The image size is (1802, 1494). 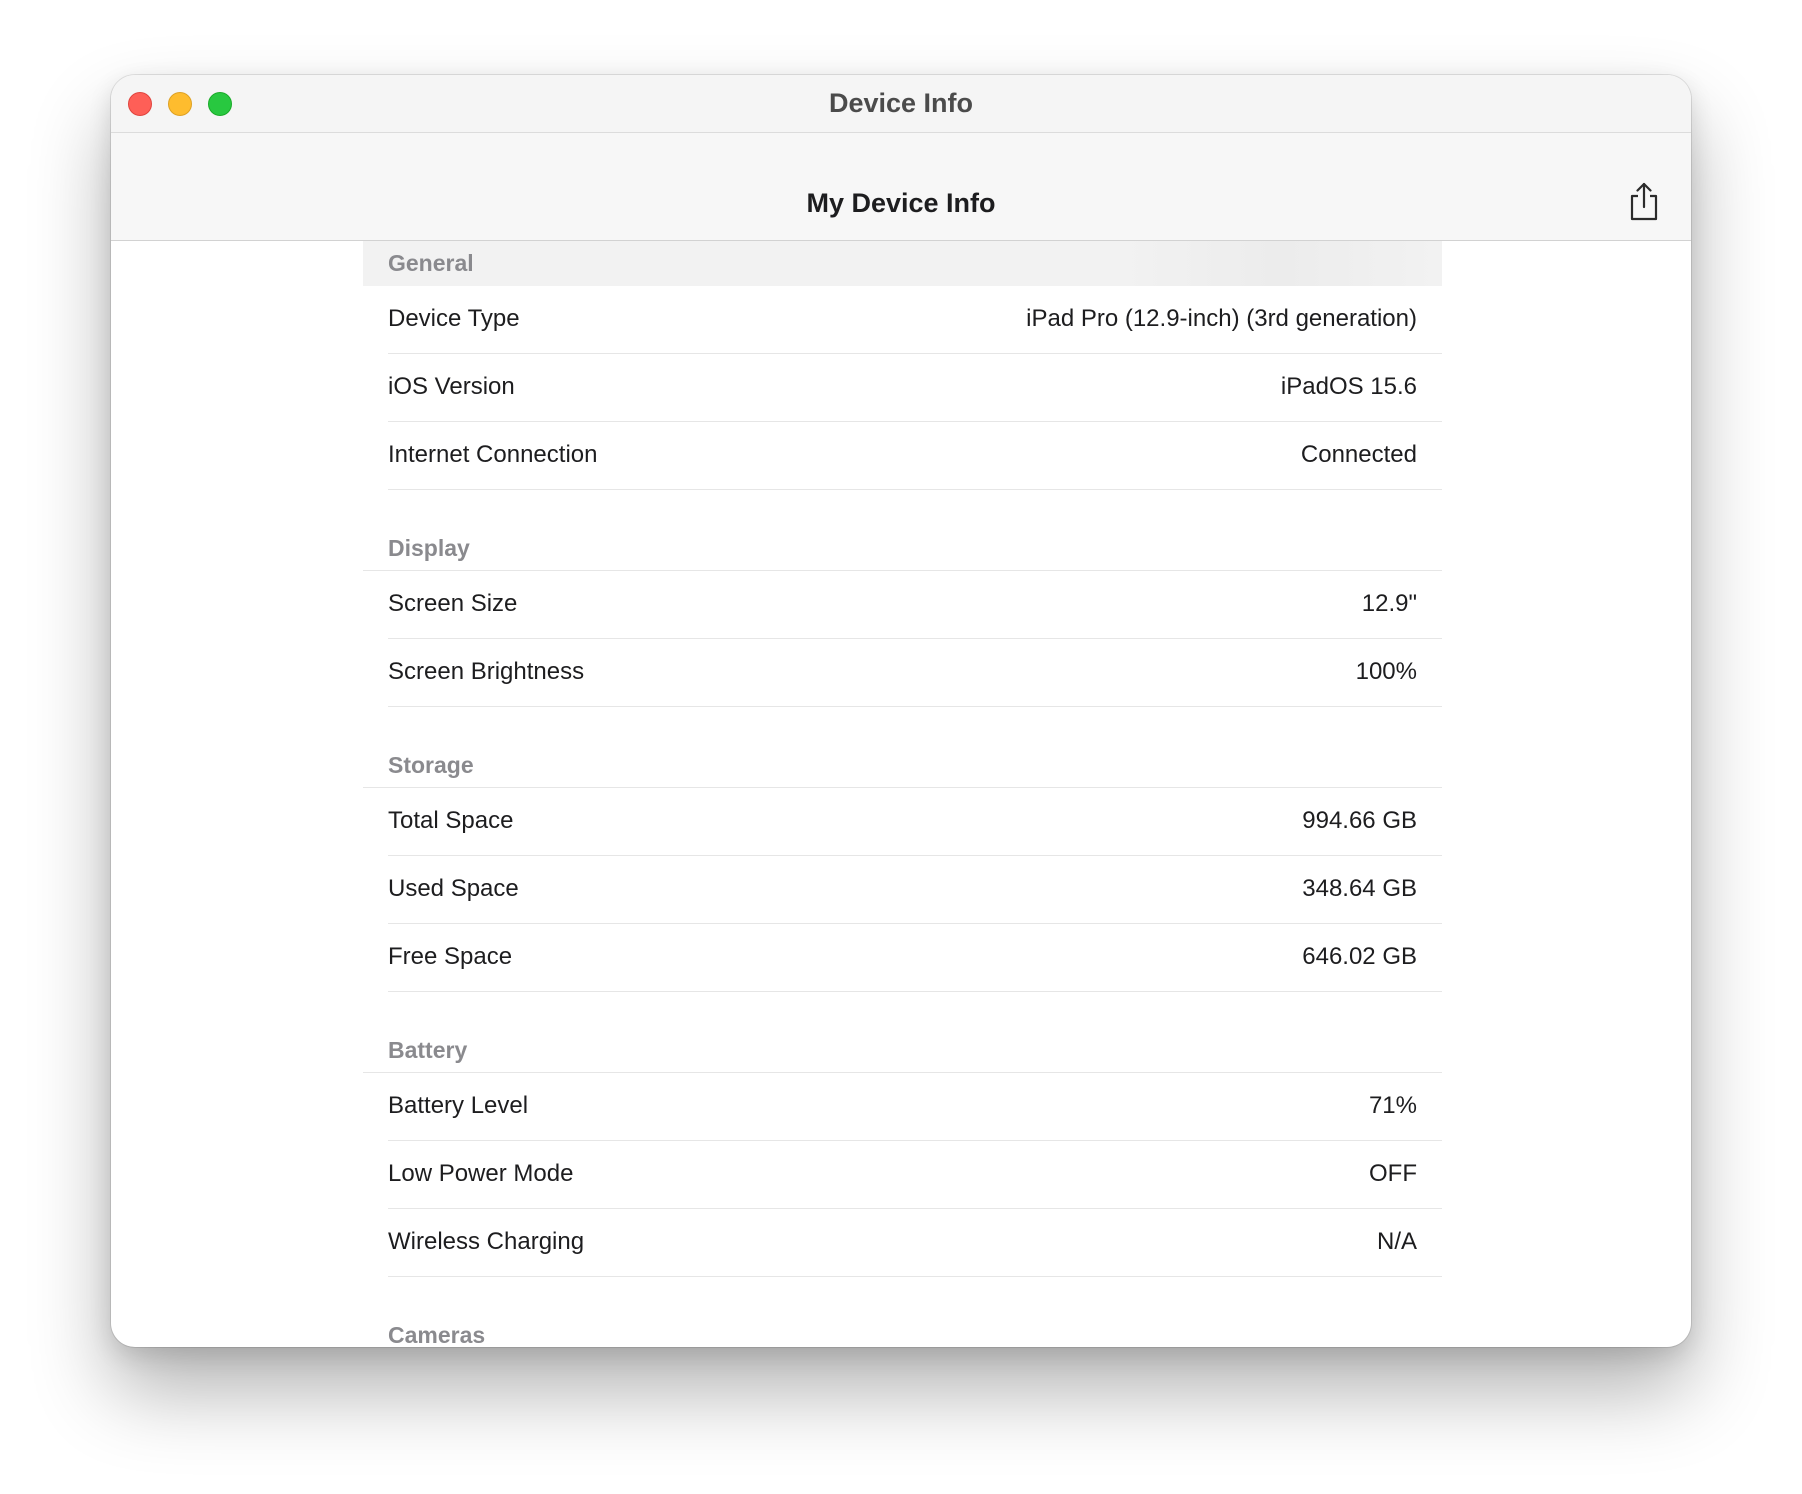 What do you see at coordinates (915, 890) in the screenshot?
I see `list-row: Used Space 348.64 GB` at bounding box center [915, 890].